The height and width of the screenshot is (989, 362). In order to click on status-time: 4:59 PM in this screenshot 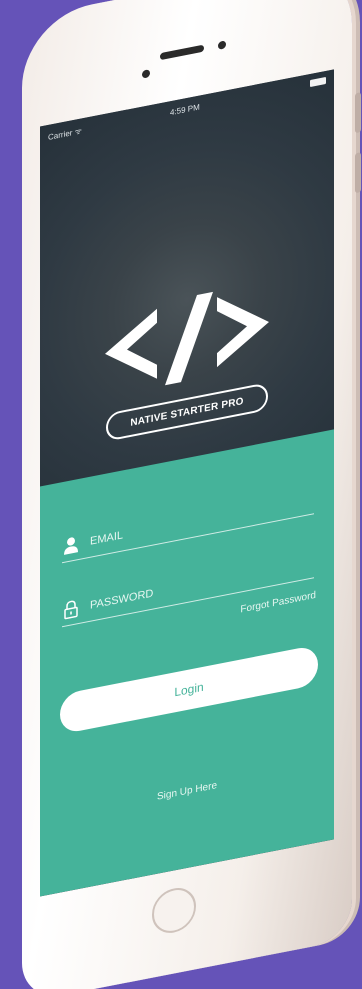, I will do `click(185, 110)`.